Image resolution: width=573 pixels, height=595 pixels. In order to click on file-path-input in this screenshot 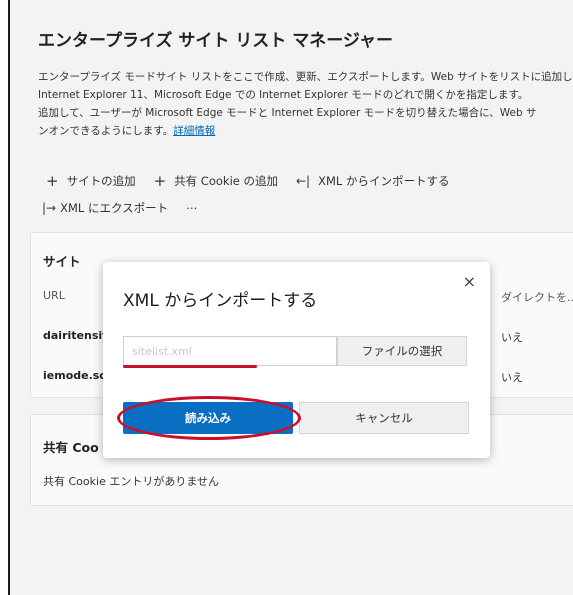, I will do `click(230, 351)`.